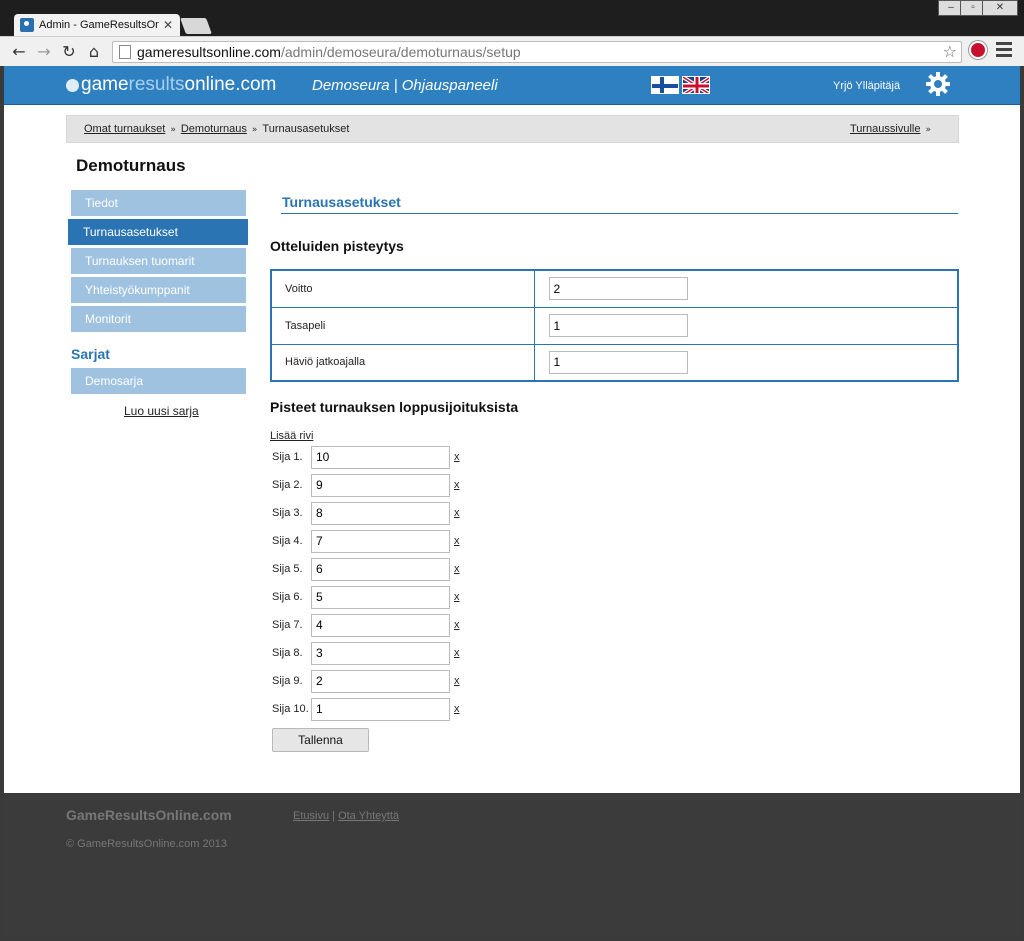 Image resolution: width=1024 pixels, height=941 pixels. What do you see at coordinates (1004, 50) in the screenshot?
I see `browser-menu-icon` at bounding box center [1004, 50].